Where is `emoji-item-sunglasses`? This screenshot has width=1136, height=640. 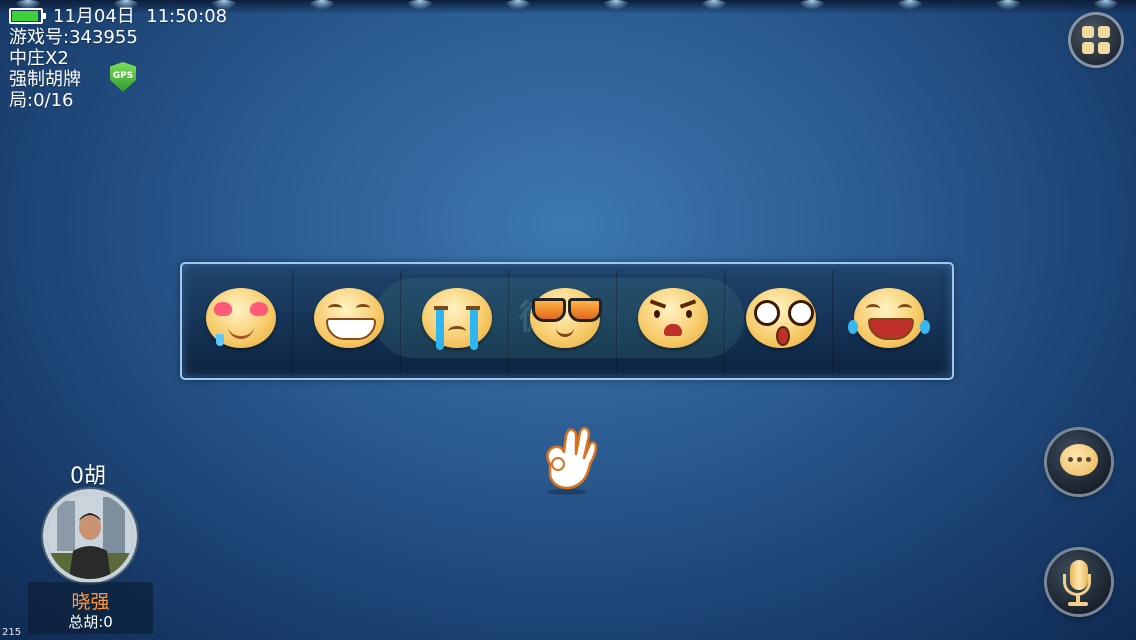
emoji-item-sunglasses is located at coordinates (563, 322).